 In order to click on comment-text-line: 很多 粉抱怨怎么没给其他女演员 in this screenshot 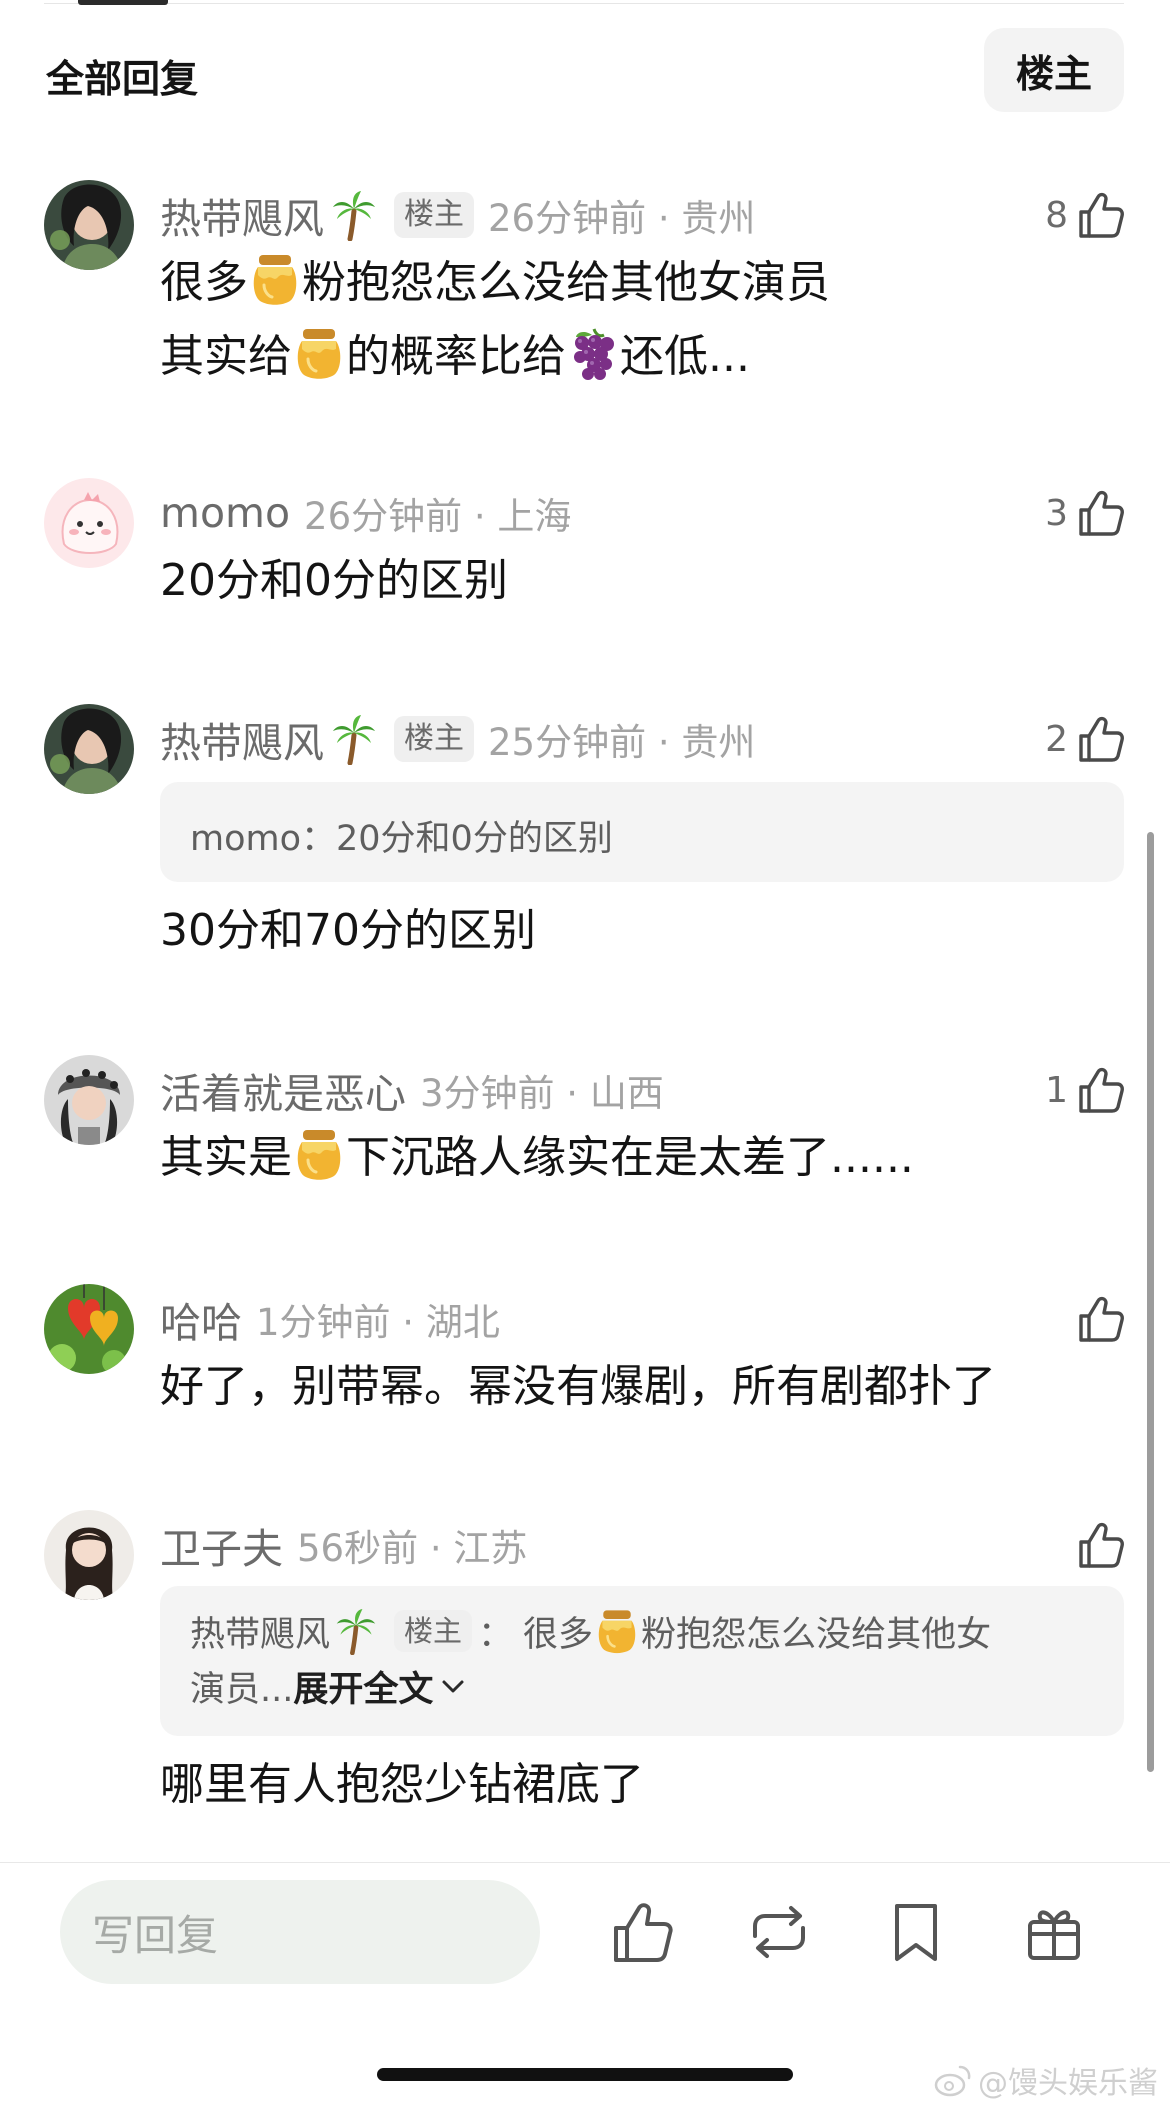, I will do `click(642, 283)`.